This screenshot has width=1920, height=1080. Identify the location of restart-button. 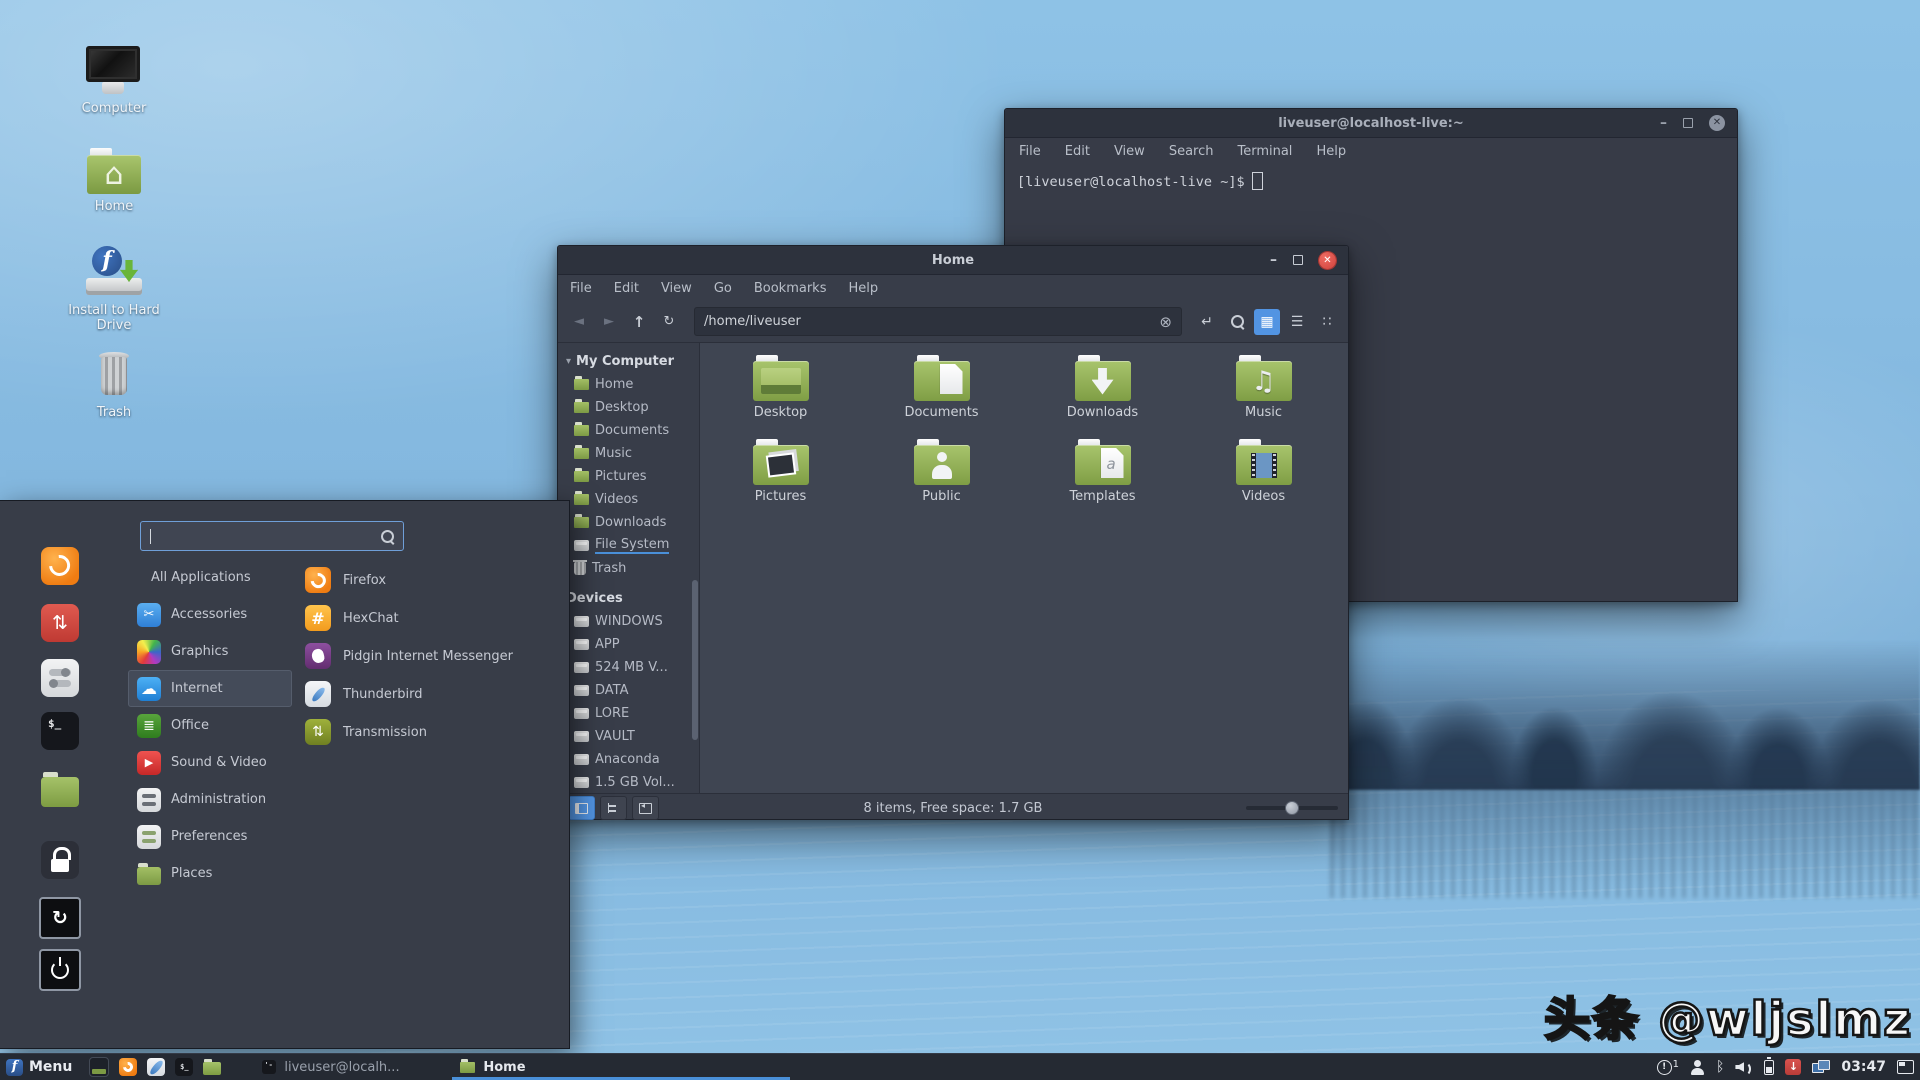
(60, 918).